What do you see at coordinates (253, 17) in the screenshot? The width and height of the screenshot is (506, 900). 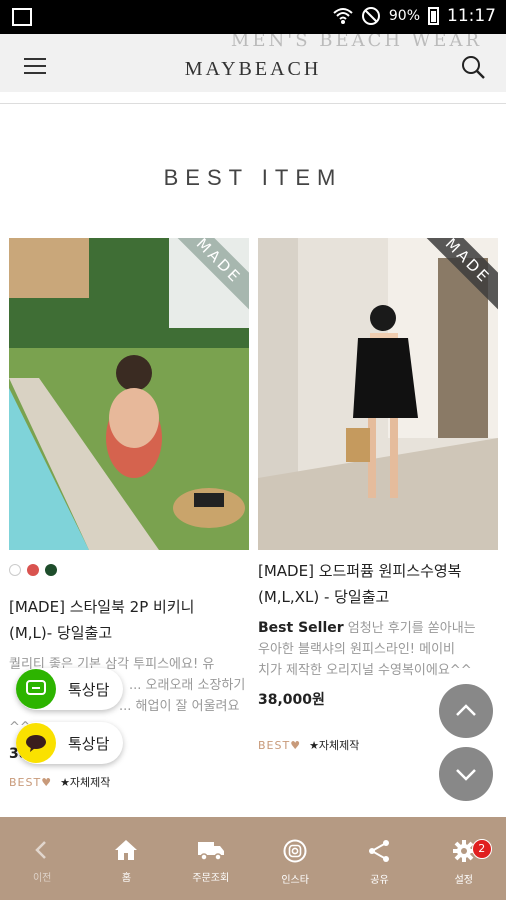 I see `status-bar: 90% 11:17` at bounding box center [253, 17].